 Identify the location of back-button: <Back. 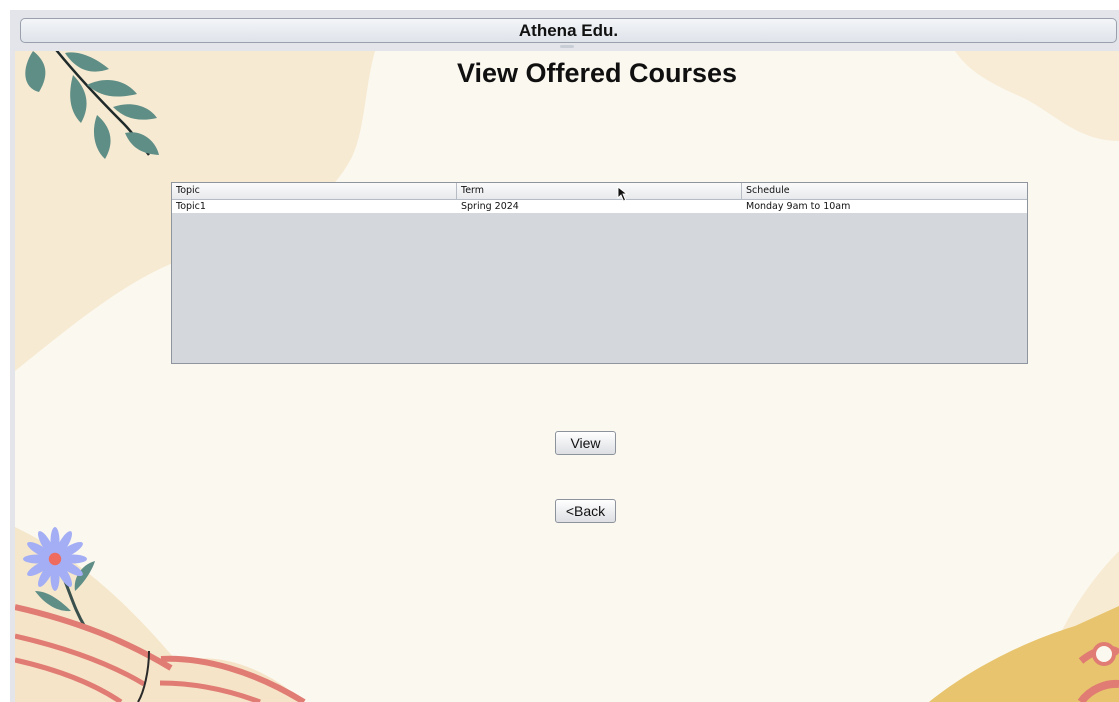
(585, 511).